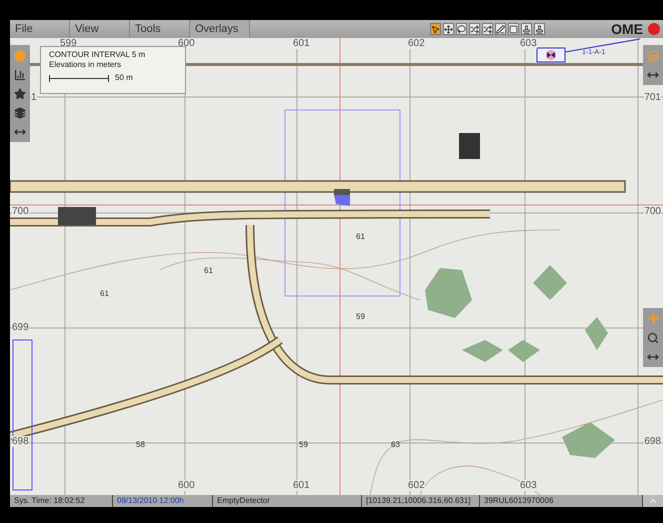  Describe the element at coordinates (20, 112) in the screenshot. I see `layers-icon` at that location.